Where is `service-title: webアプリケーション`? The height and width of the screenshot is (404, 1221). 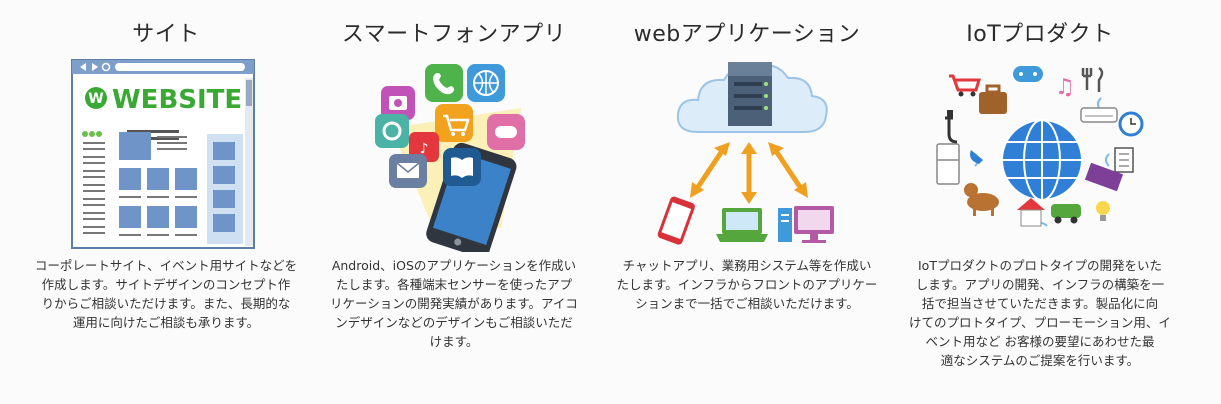 service-title: webアプリケーション is located at coordinates (747, 34).